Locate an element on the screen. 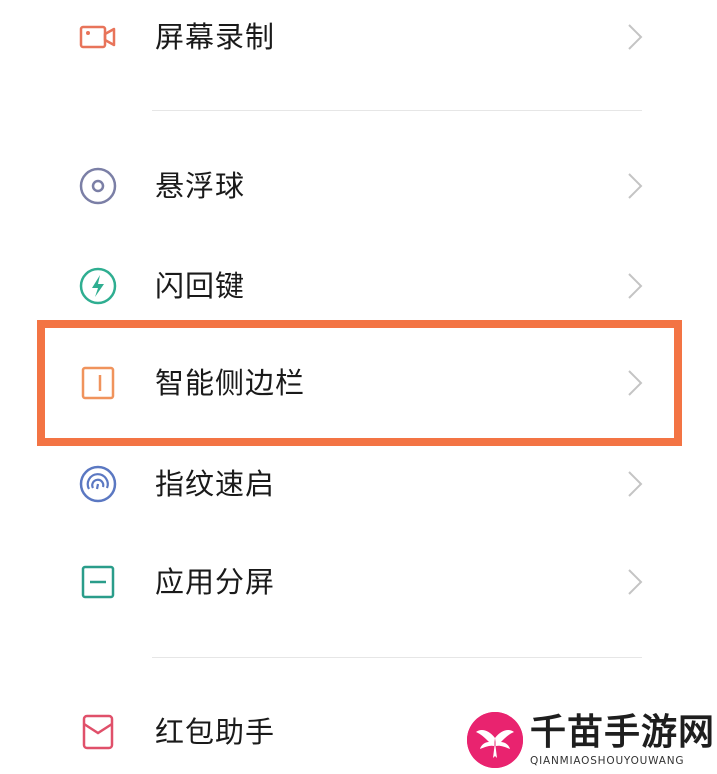 Image resolution: width=717 pixels, height=774 pixels. settings-item-screen-recording: 屏幕录制 is located at coordinates (358, 38).